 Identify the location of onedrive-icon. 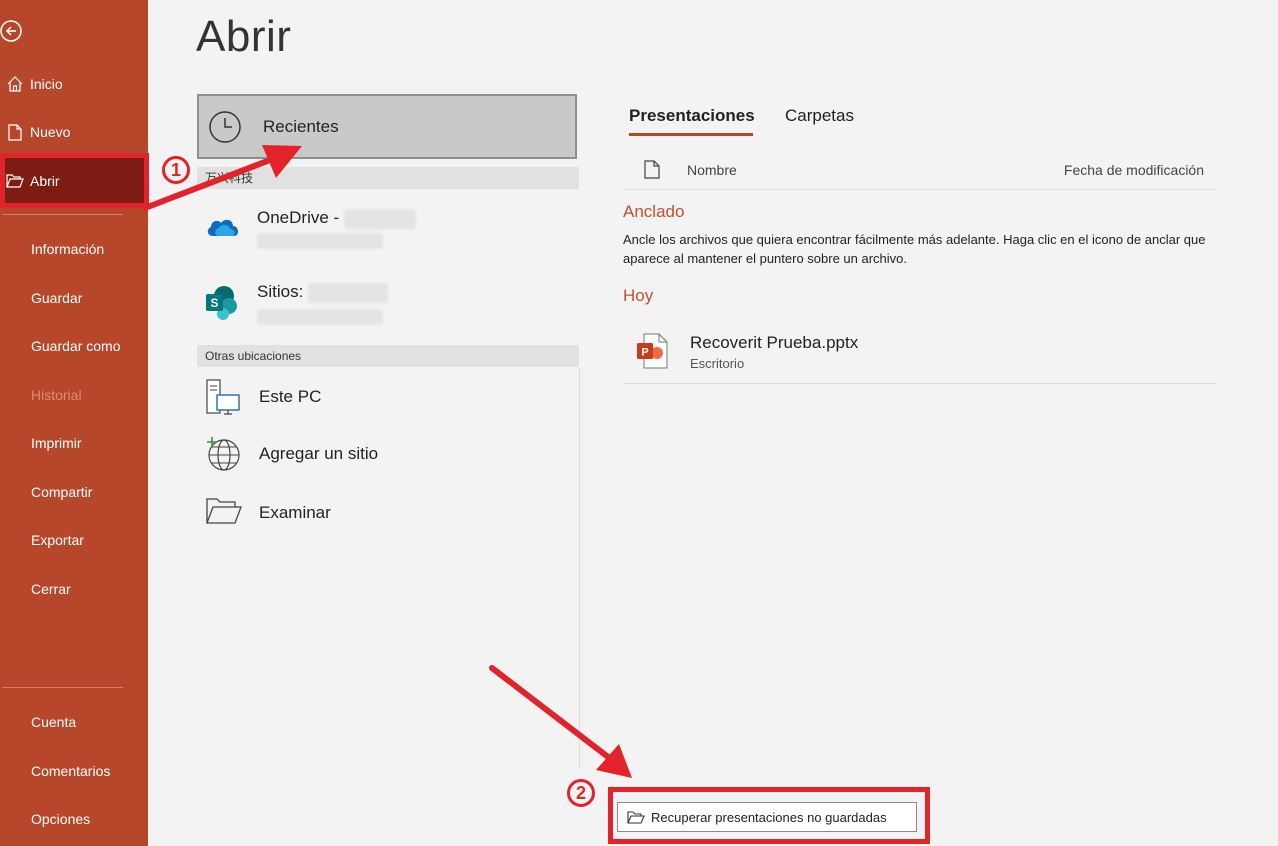
(223, 227).